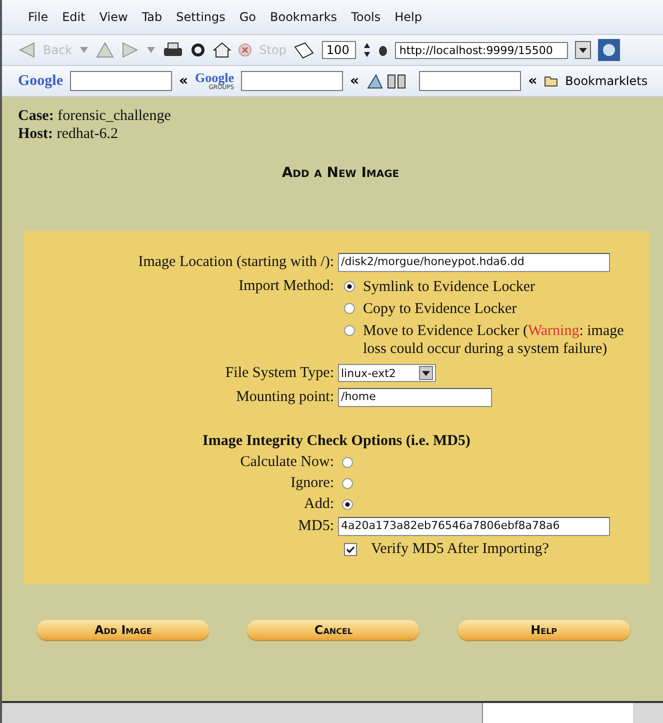  What do you see at coordinates (474, 262) in the screenshot?
I see `input-field: /disk2/morgue/honeypot.hda6.dd` at bounding box center [474, 262].